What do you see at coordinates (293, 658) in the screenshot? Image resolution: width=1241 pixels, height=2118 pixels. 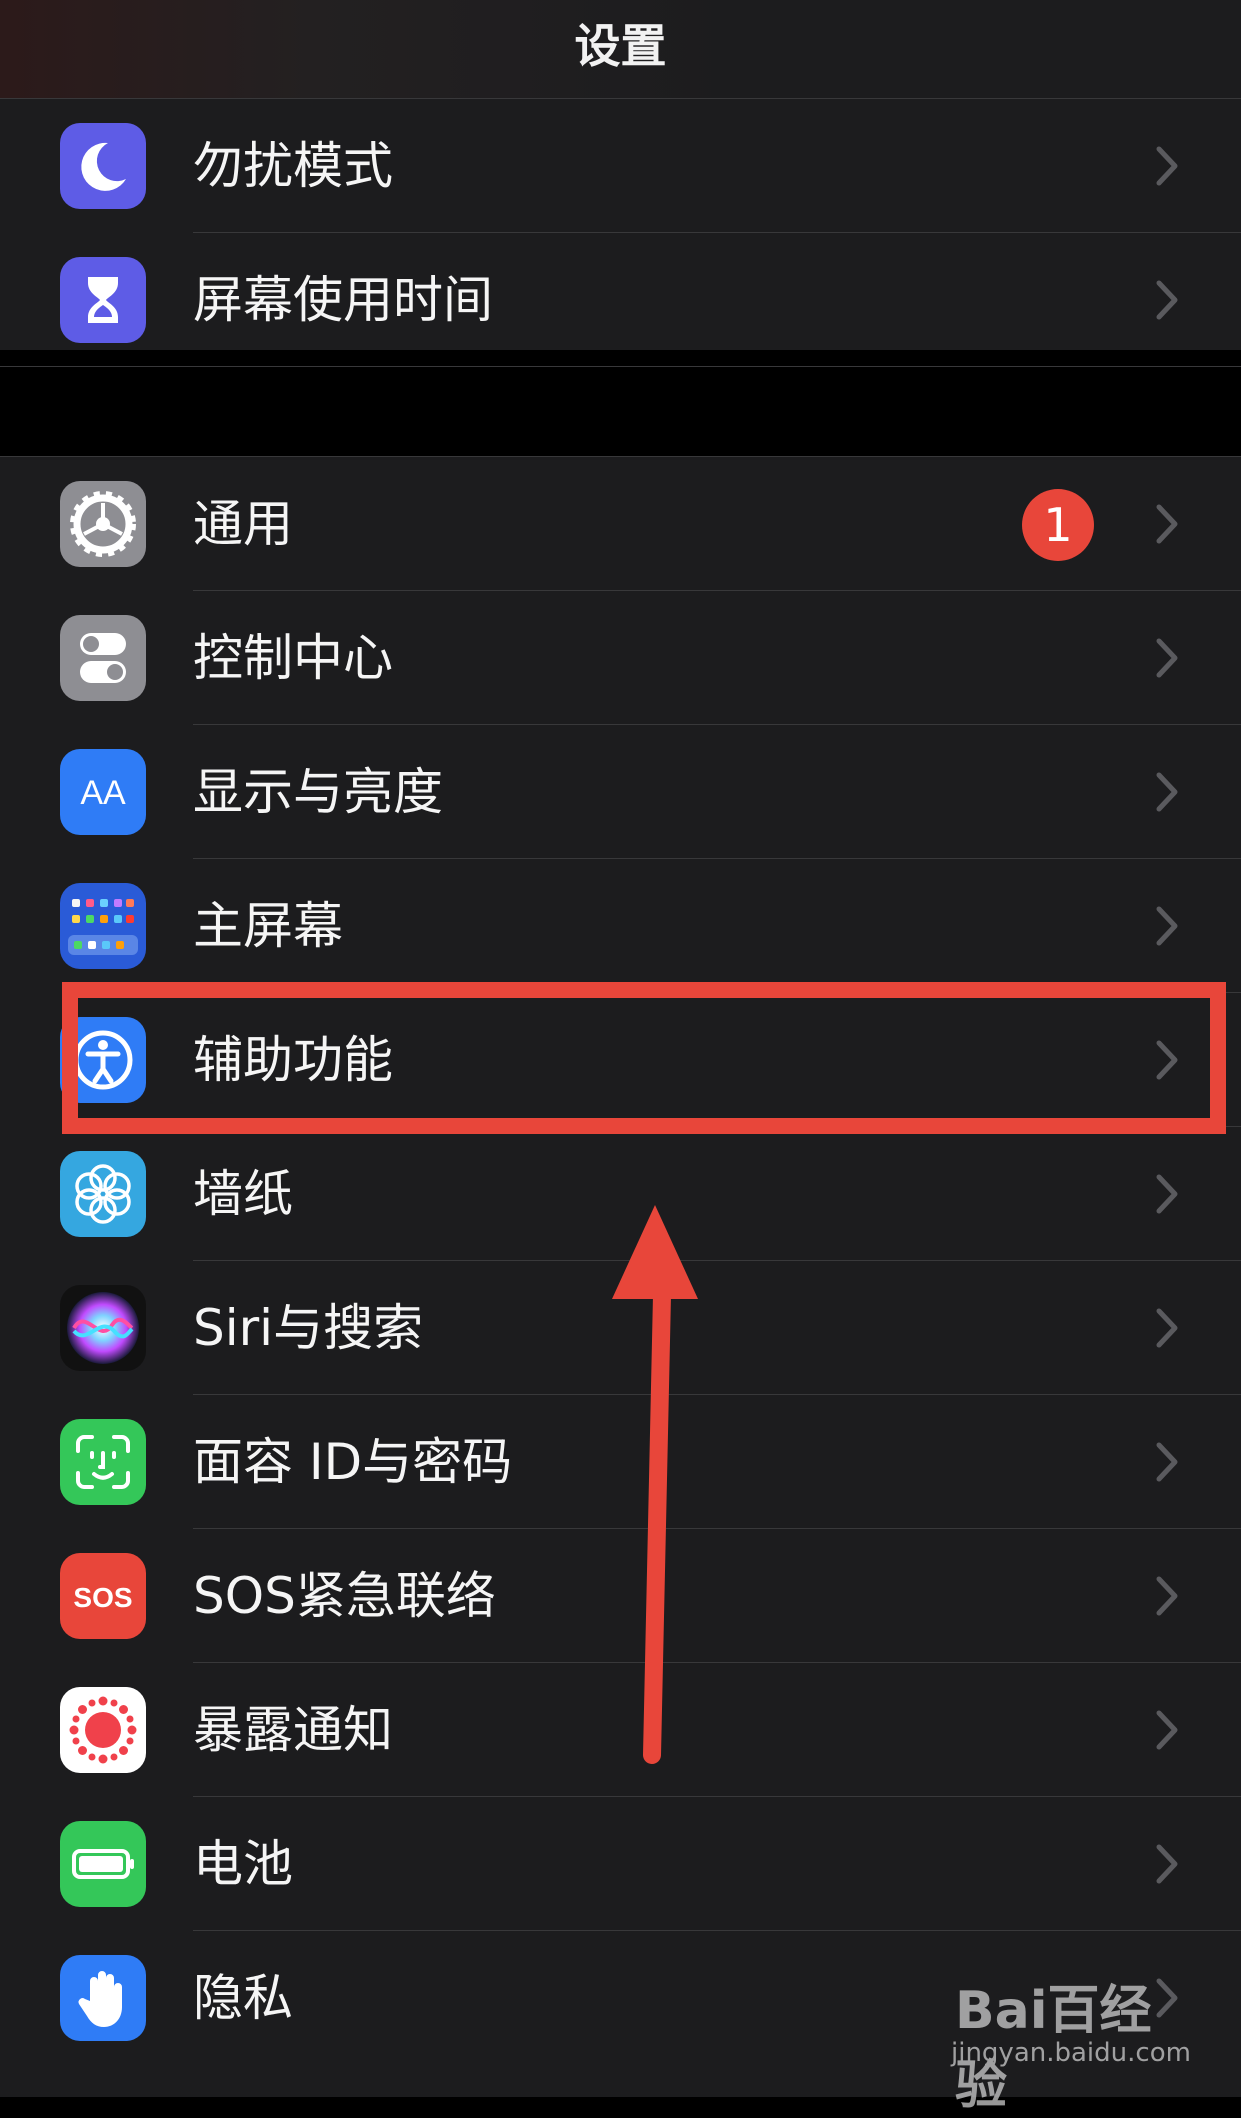 I see `settings-row-label: 控制中心` at bounding box center [293, 658].